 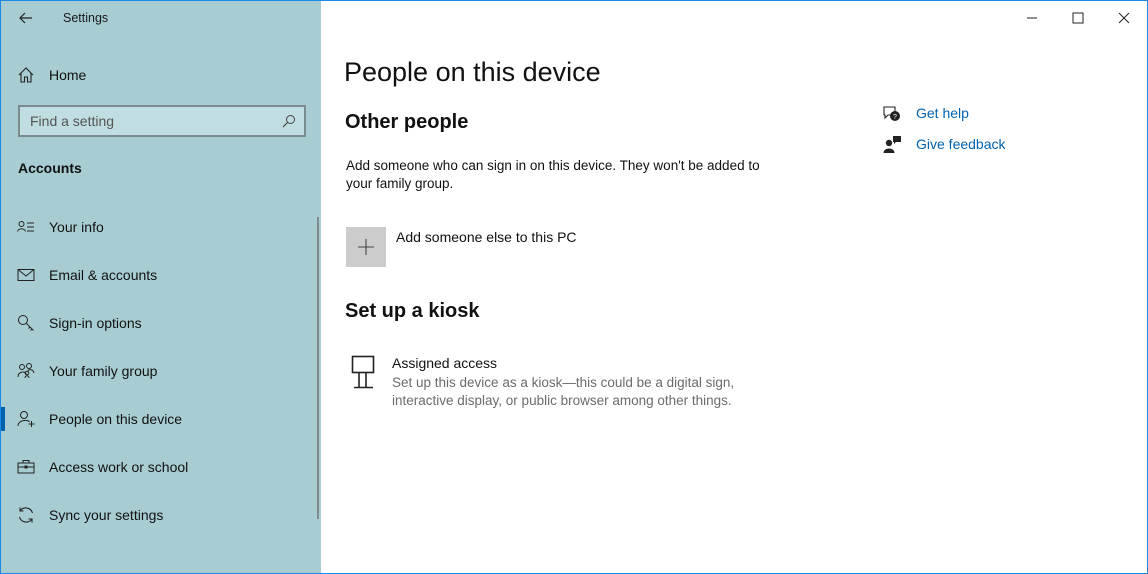 I want to click on sidebar-item-label: Your family group, so click(x=103, y=371).